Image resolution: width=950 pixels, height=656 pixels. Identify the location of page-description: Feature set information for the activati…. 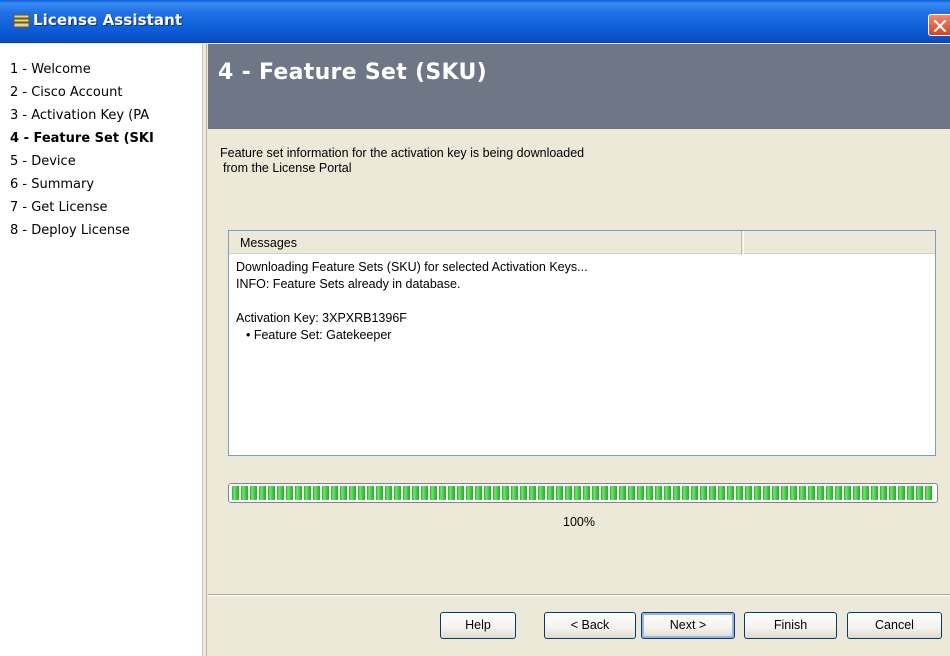
(470, 161).